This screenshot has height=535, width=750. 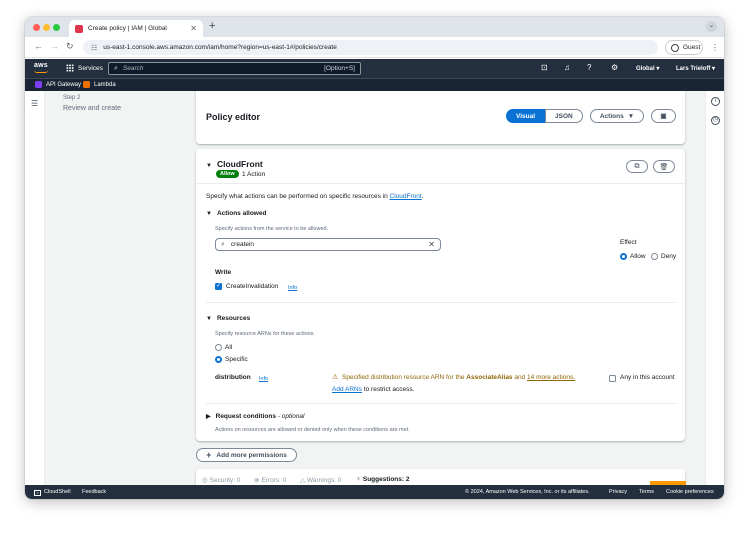 What do you see at coordinates (41, 65) in the screenshot?
I see `aws-logo: aws` at bounding box center [41, 65].